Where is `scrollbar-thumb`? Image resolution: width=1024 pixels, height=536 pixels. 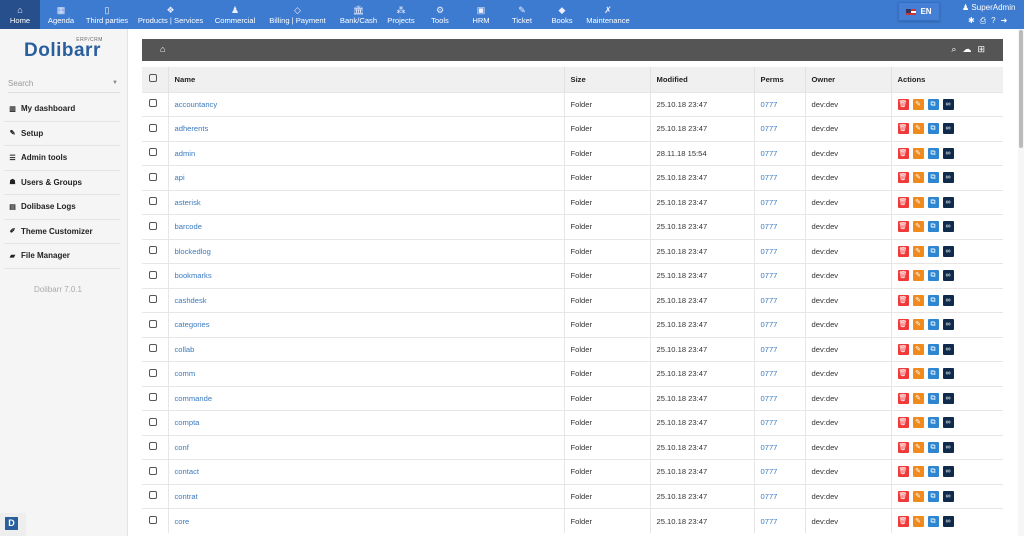 scrollbar-thumb is located at coordinates (1021, 89).